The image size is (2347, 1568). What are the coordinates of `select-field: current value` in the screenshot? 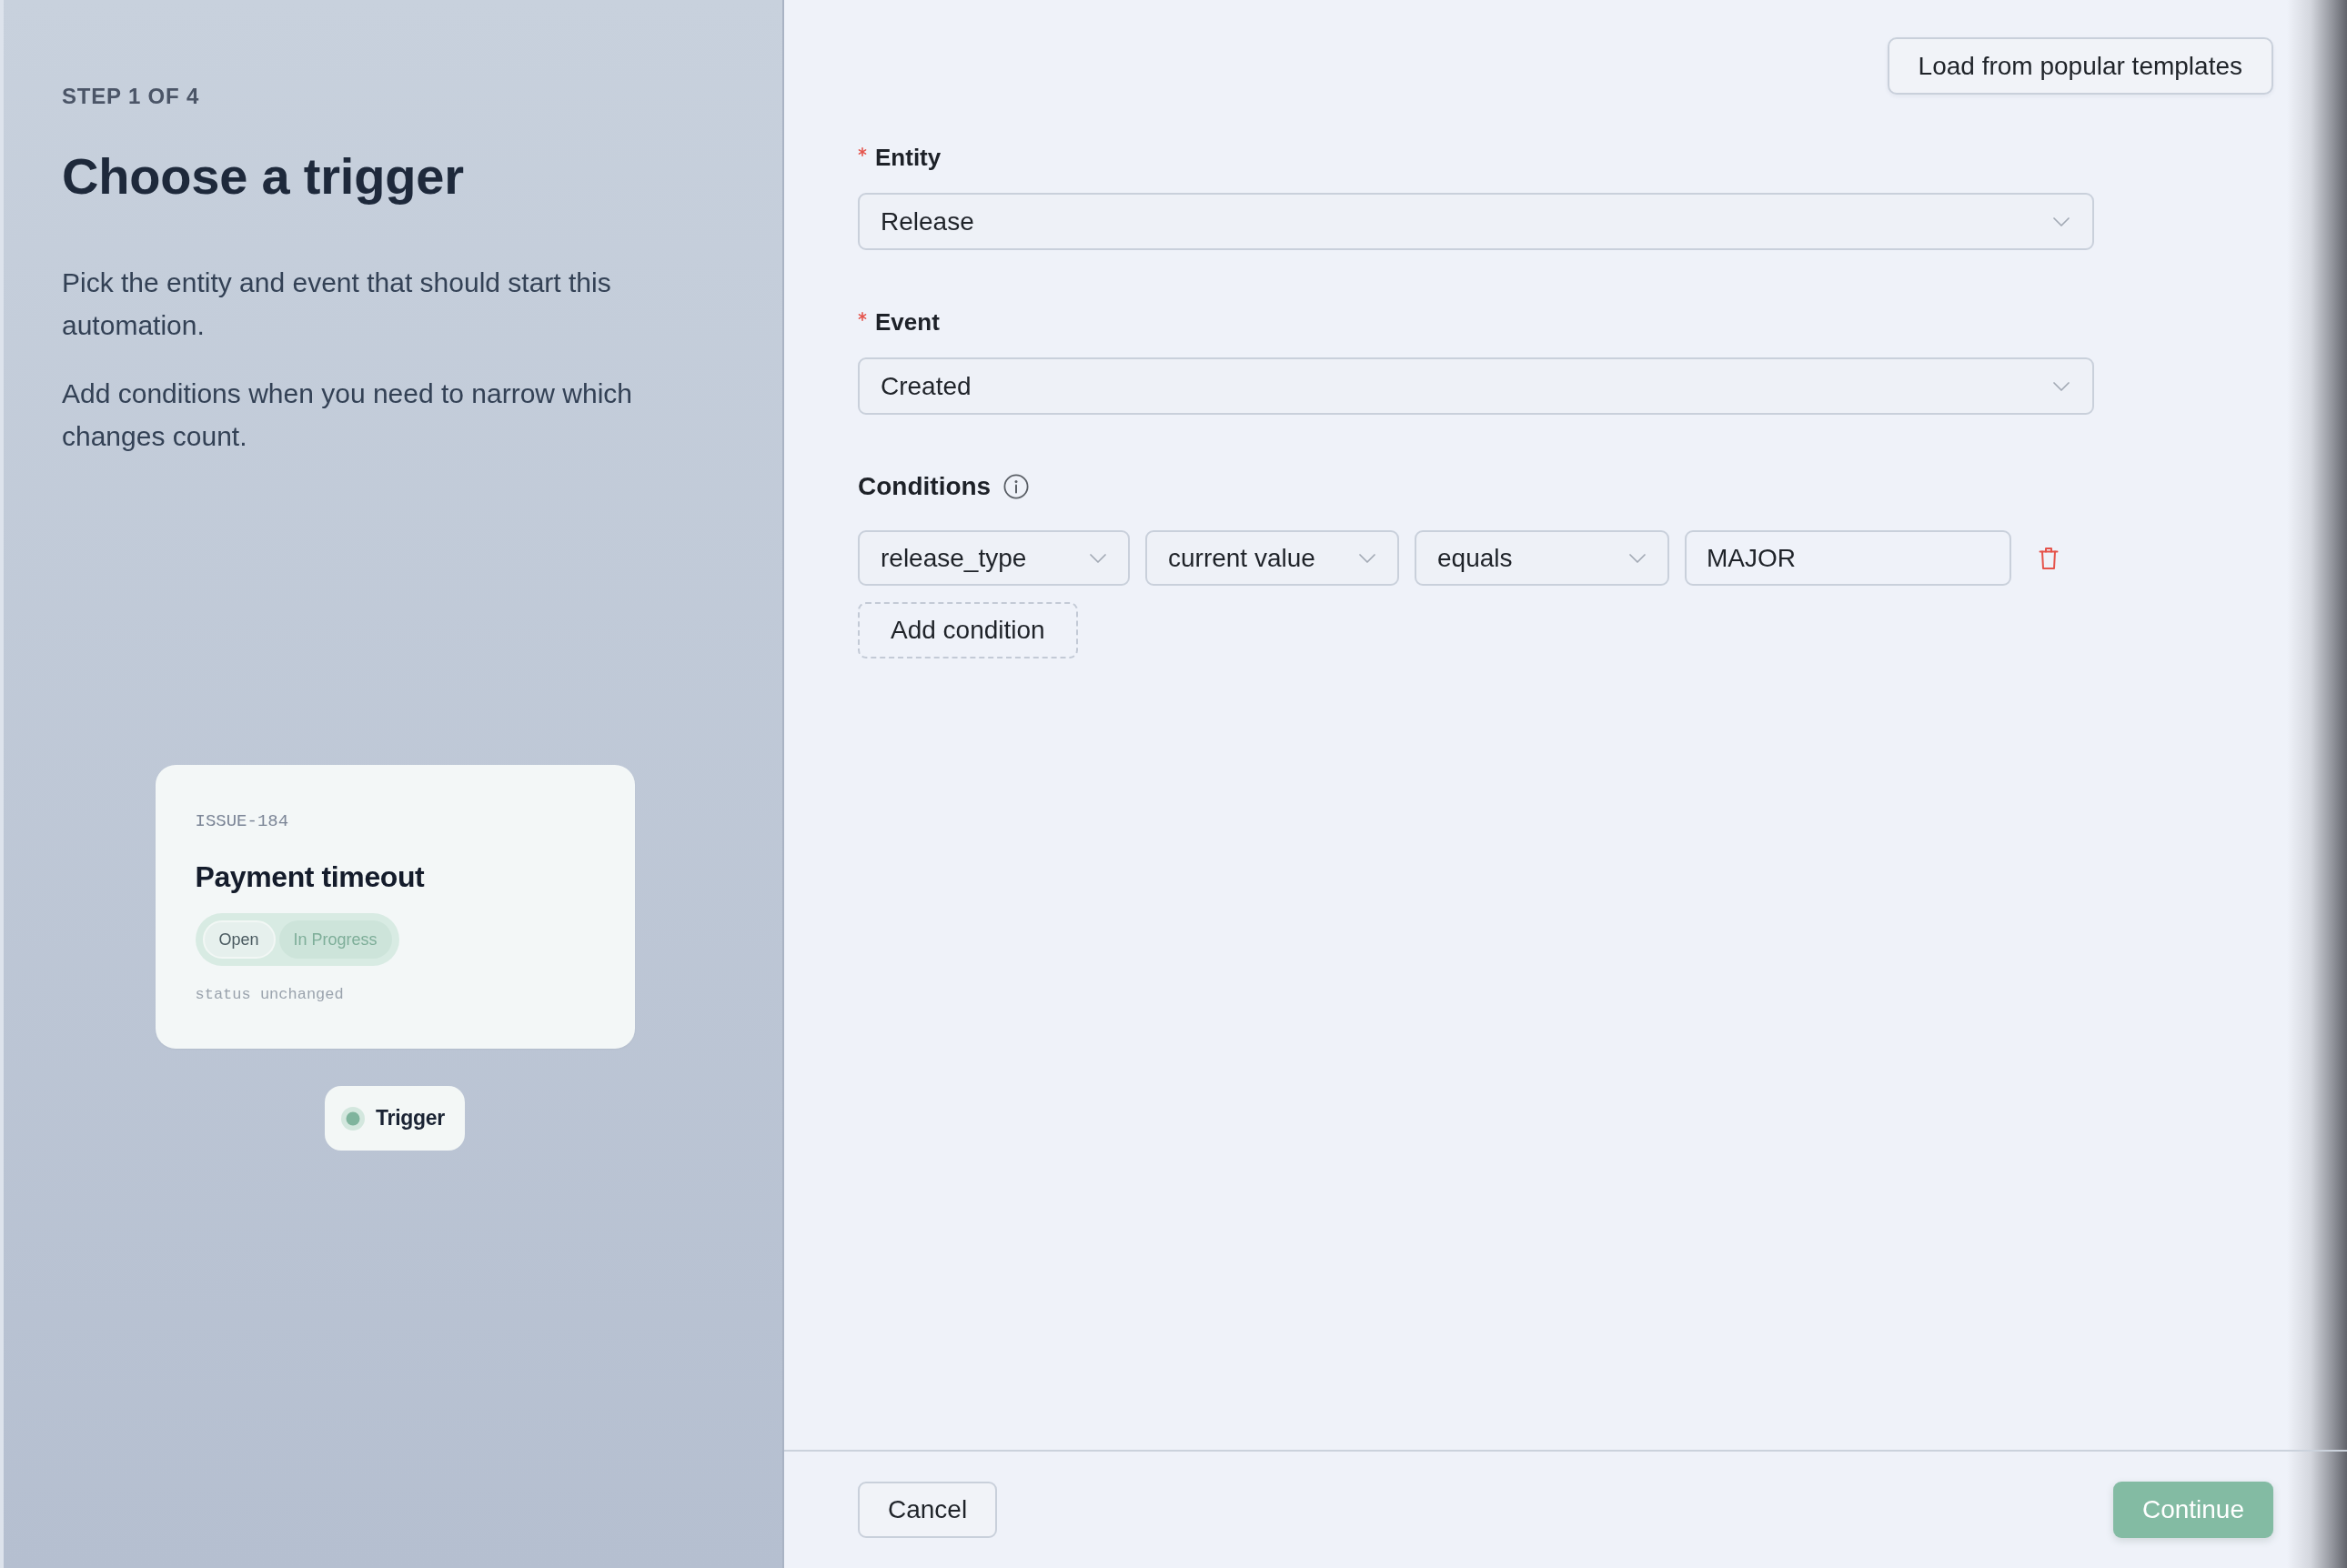 It's located at (1272, 558).